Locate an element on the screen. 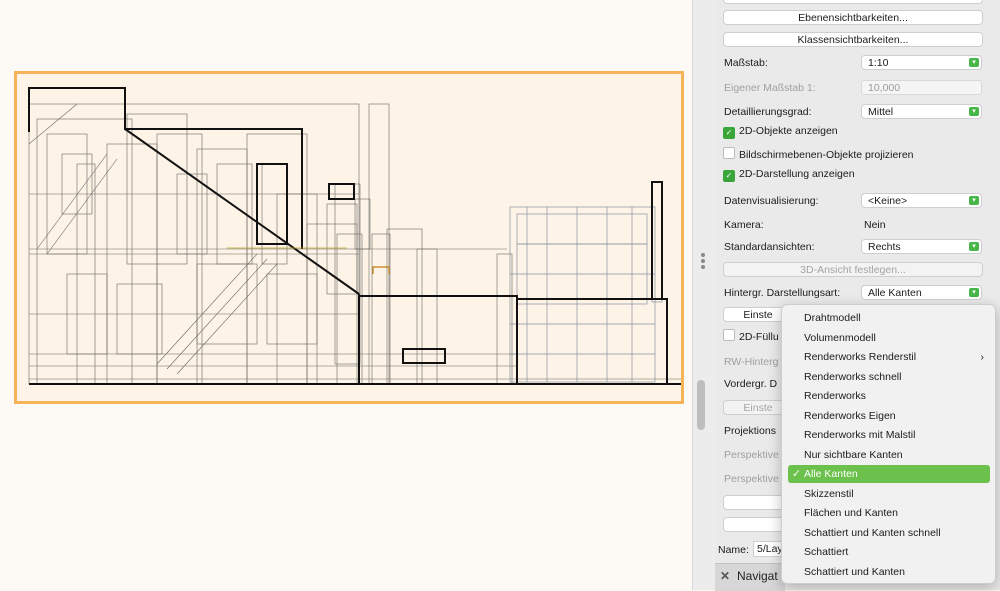 Image resolution: width=1000 pixels, height=591 pixels. menu-item-label: Alle Kanten is located at coordinates (831, 474).